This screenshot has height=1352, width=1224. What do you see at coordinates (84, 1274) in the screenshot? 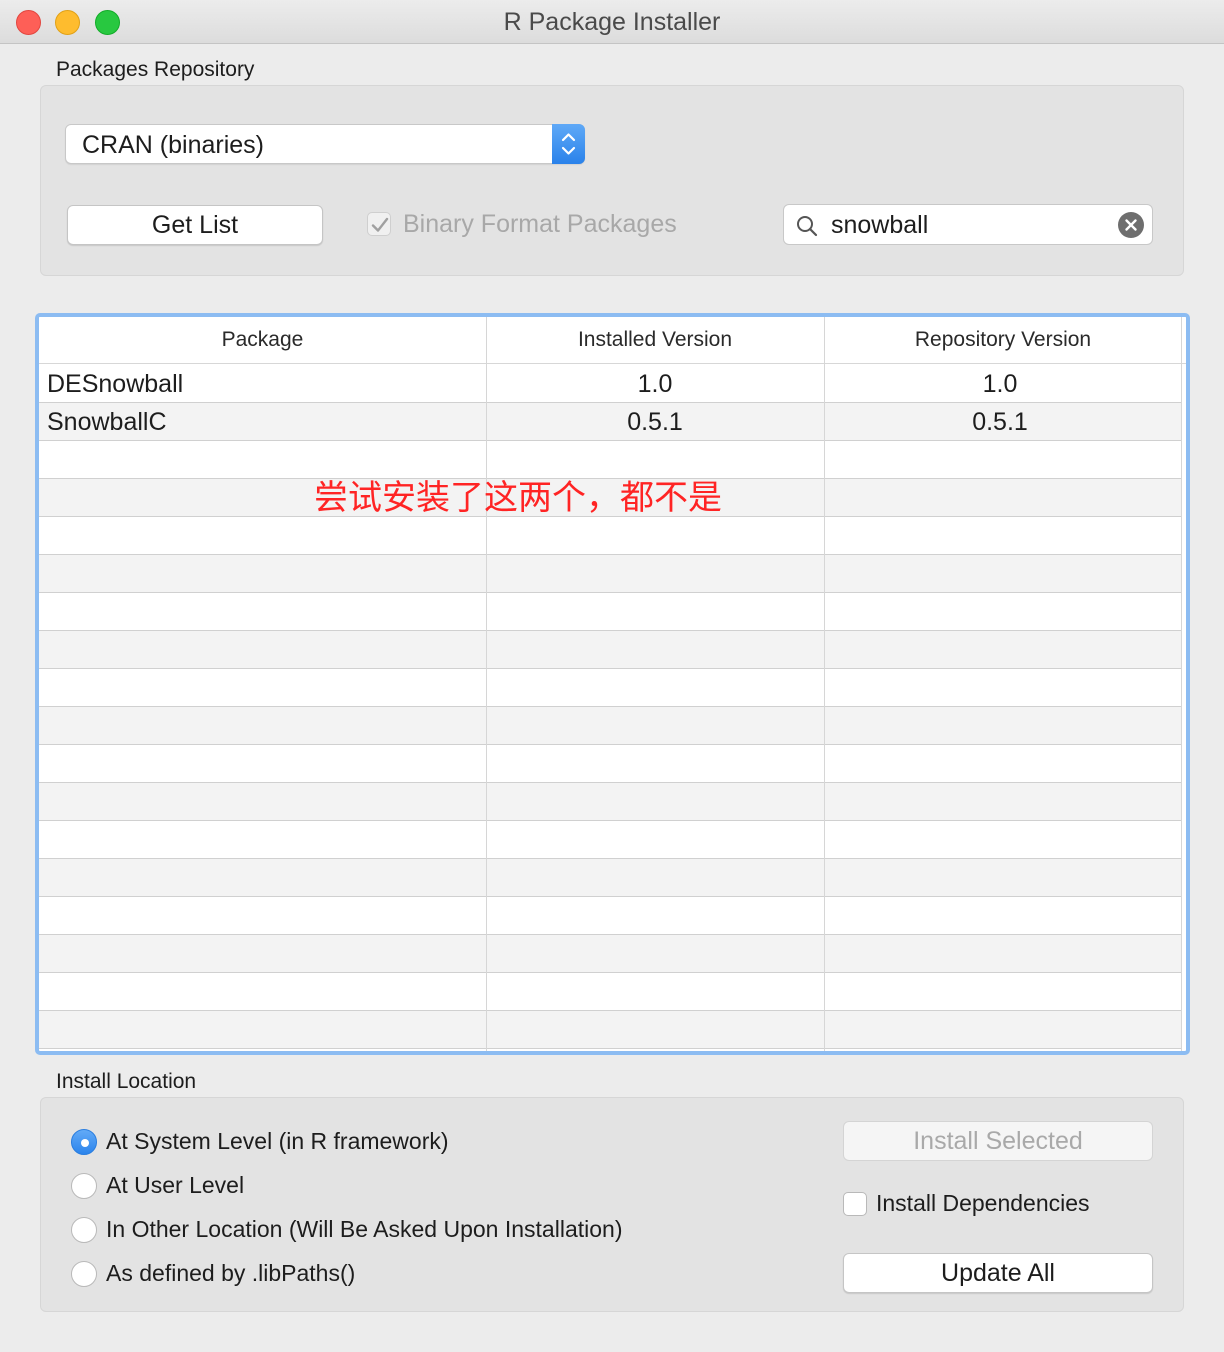
I see `radio-libpaths` at bounding box center [84, 1274].